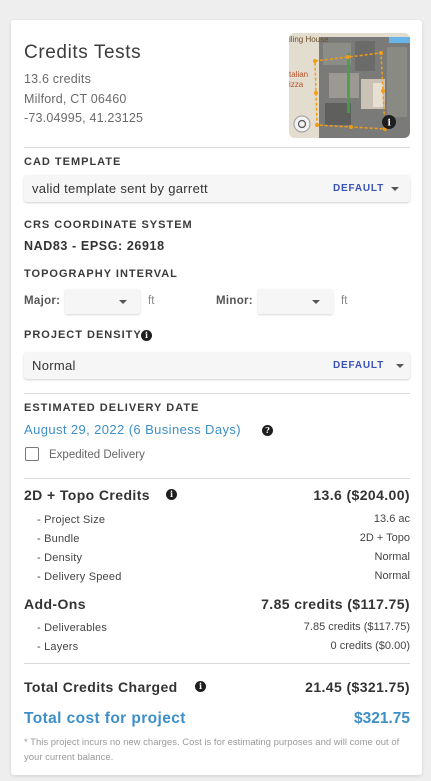 Image resolution: width=431 pixels, height=781 pixels. What do you see at coordinates (370, 646) in the screenshot?
I see `addon-line-value: 0 credits ($0.00)` at bounding box center [370, 646].